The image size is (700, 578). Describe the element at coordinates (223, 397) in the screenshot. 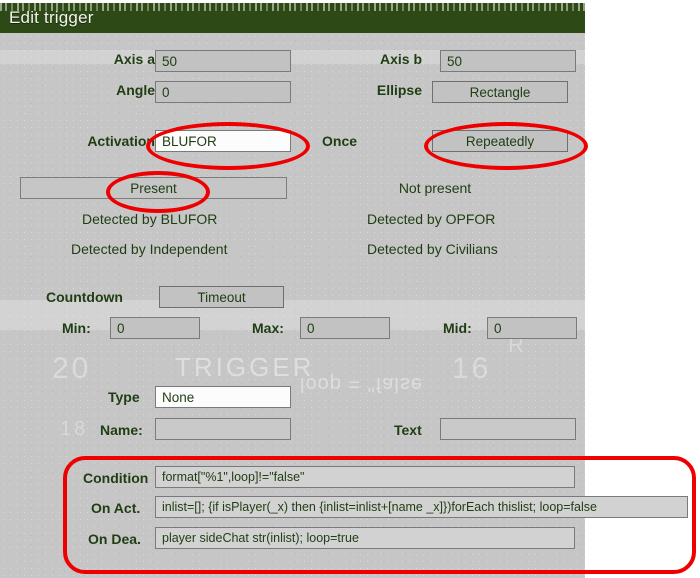

I see `type-field: None` at that location.